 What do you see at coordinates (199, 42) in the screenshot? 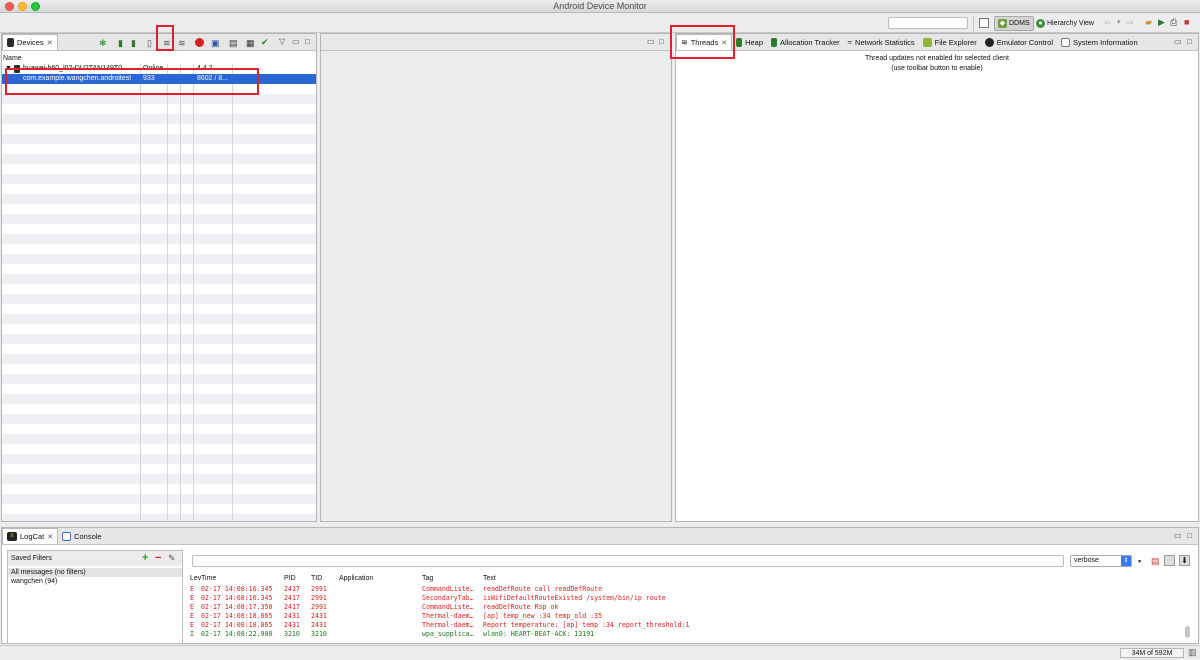
I see `stop-process-icon` at bounding box center [199, 42].